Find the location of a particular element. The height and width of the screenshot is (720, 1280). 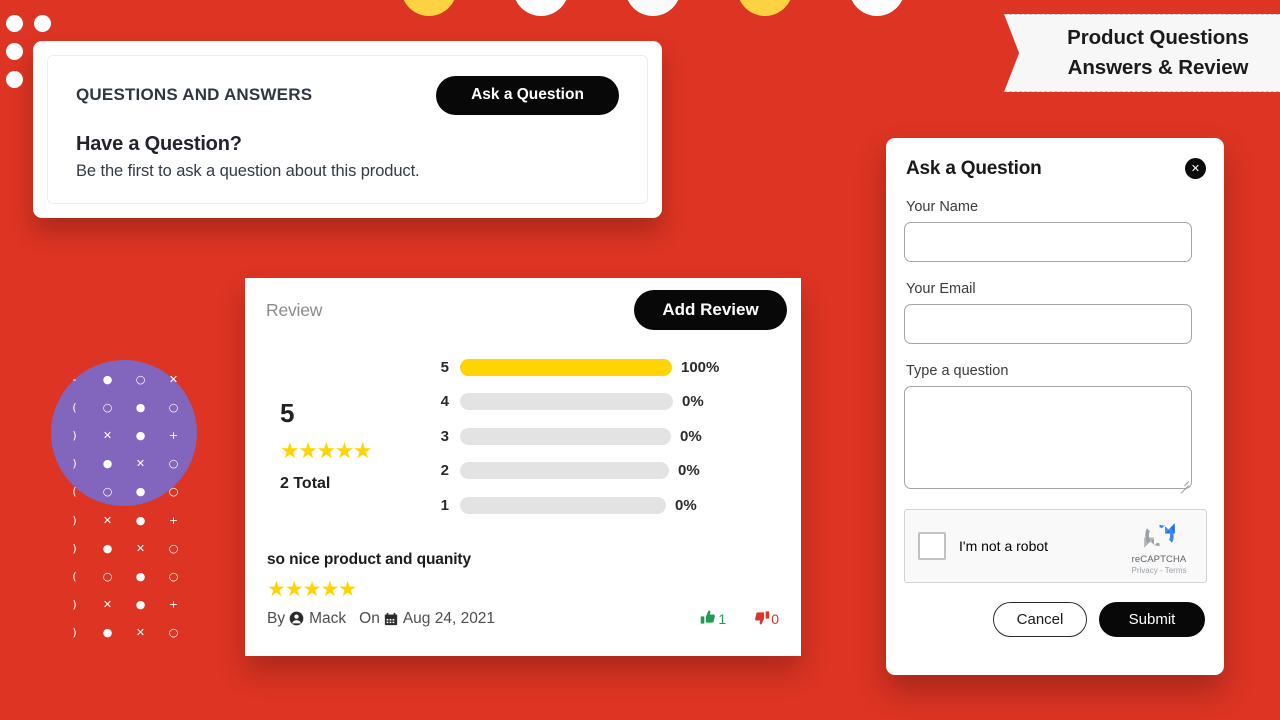

review-rating-summary-section: 5 ★★★★★ 2 Total 5 100% 4 0% 3 0% 2 0% 1 0% is located at coordinates (523, 426).